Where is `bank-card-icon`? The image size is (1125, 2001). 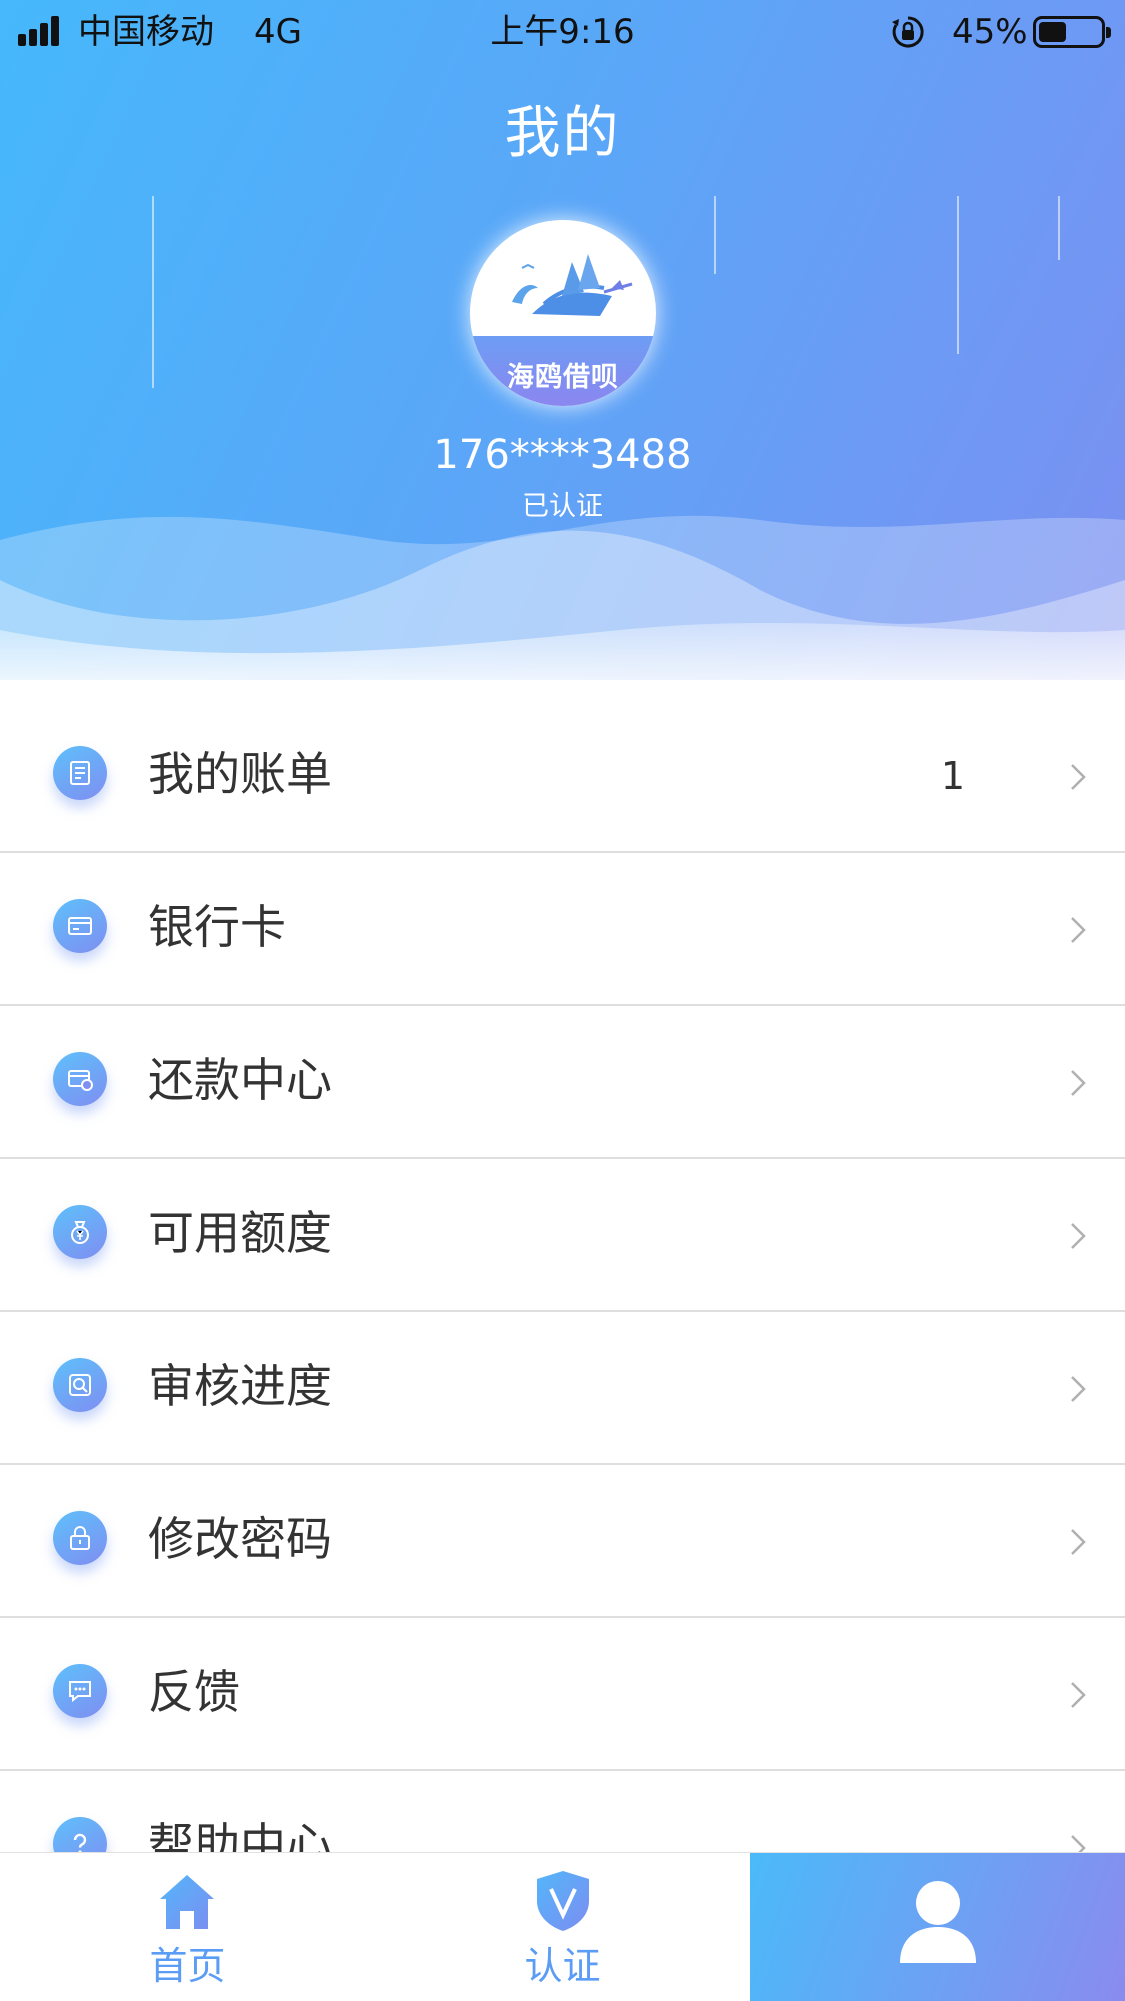
bank-card-icon is located at coordinates (80, 926).